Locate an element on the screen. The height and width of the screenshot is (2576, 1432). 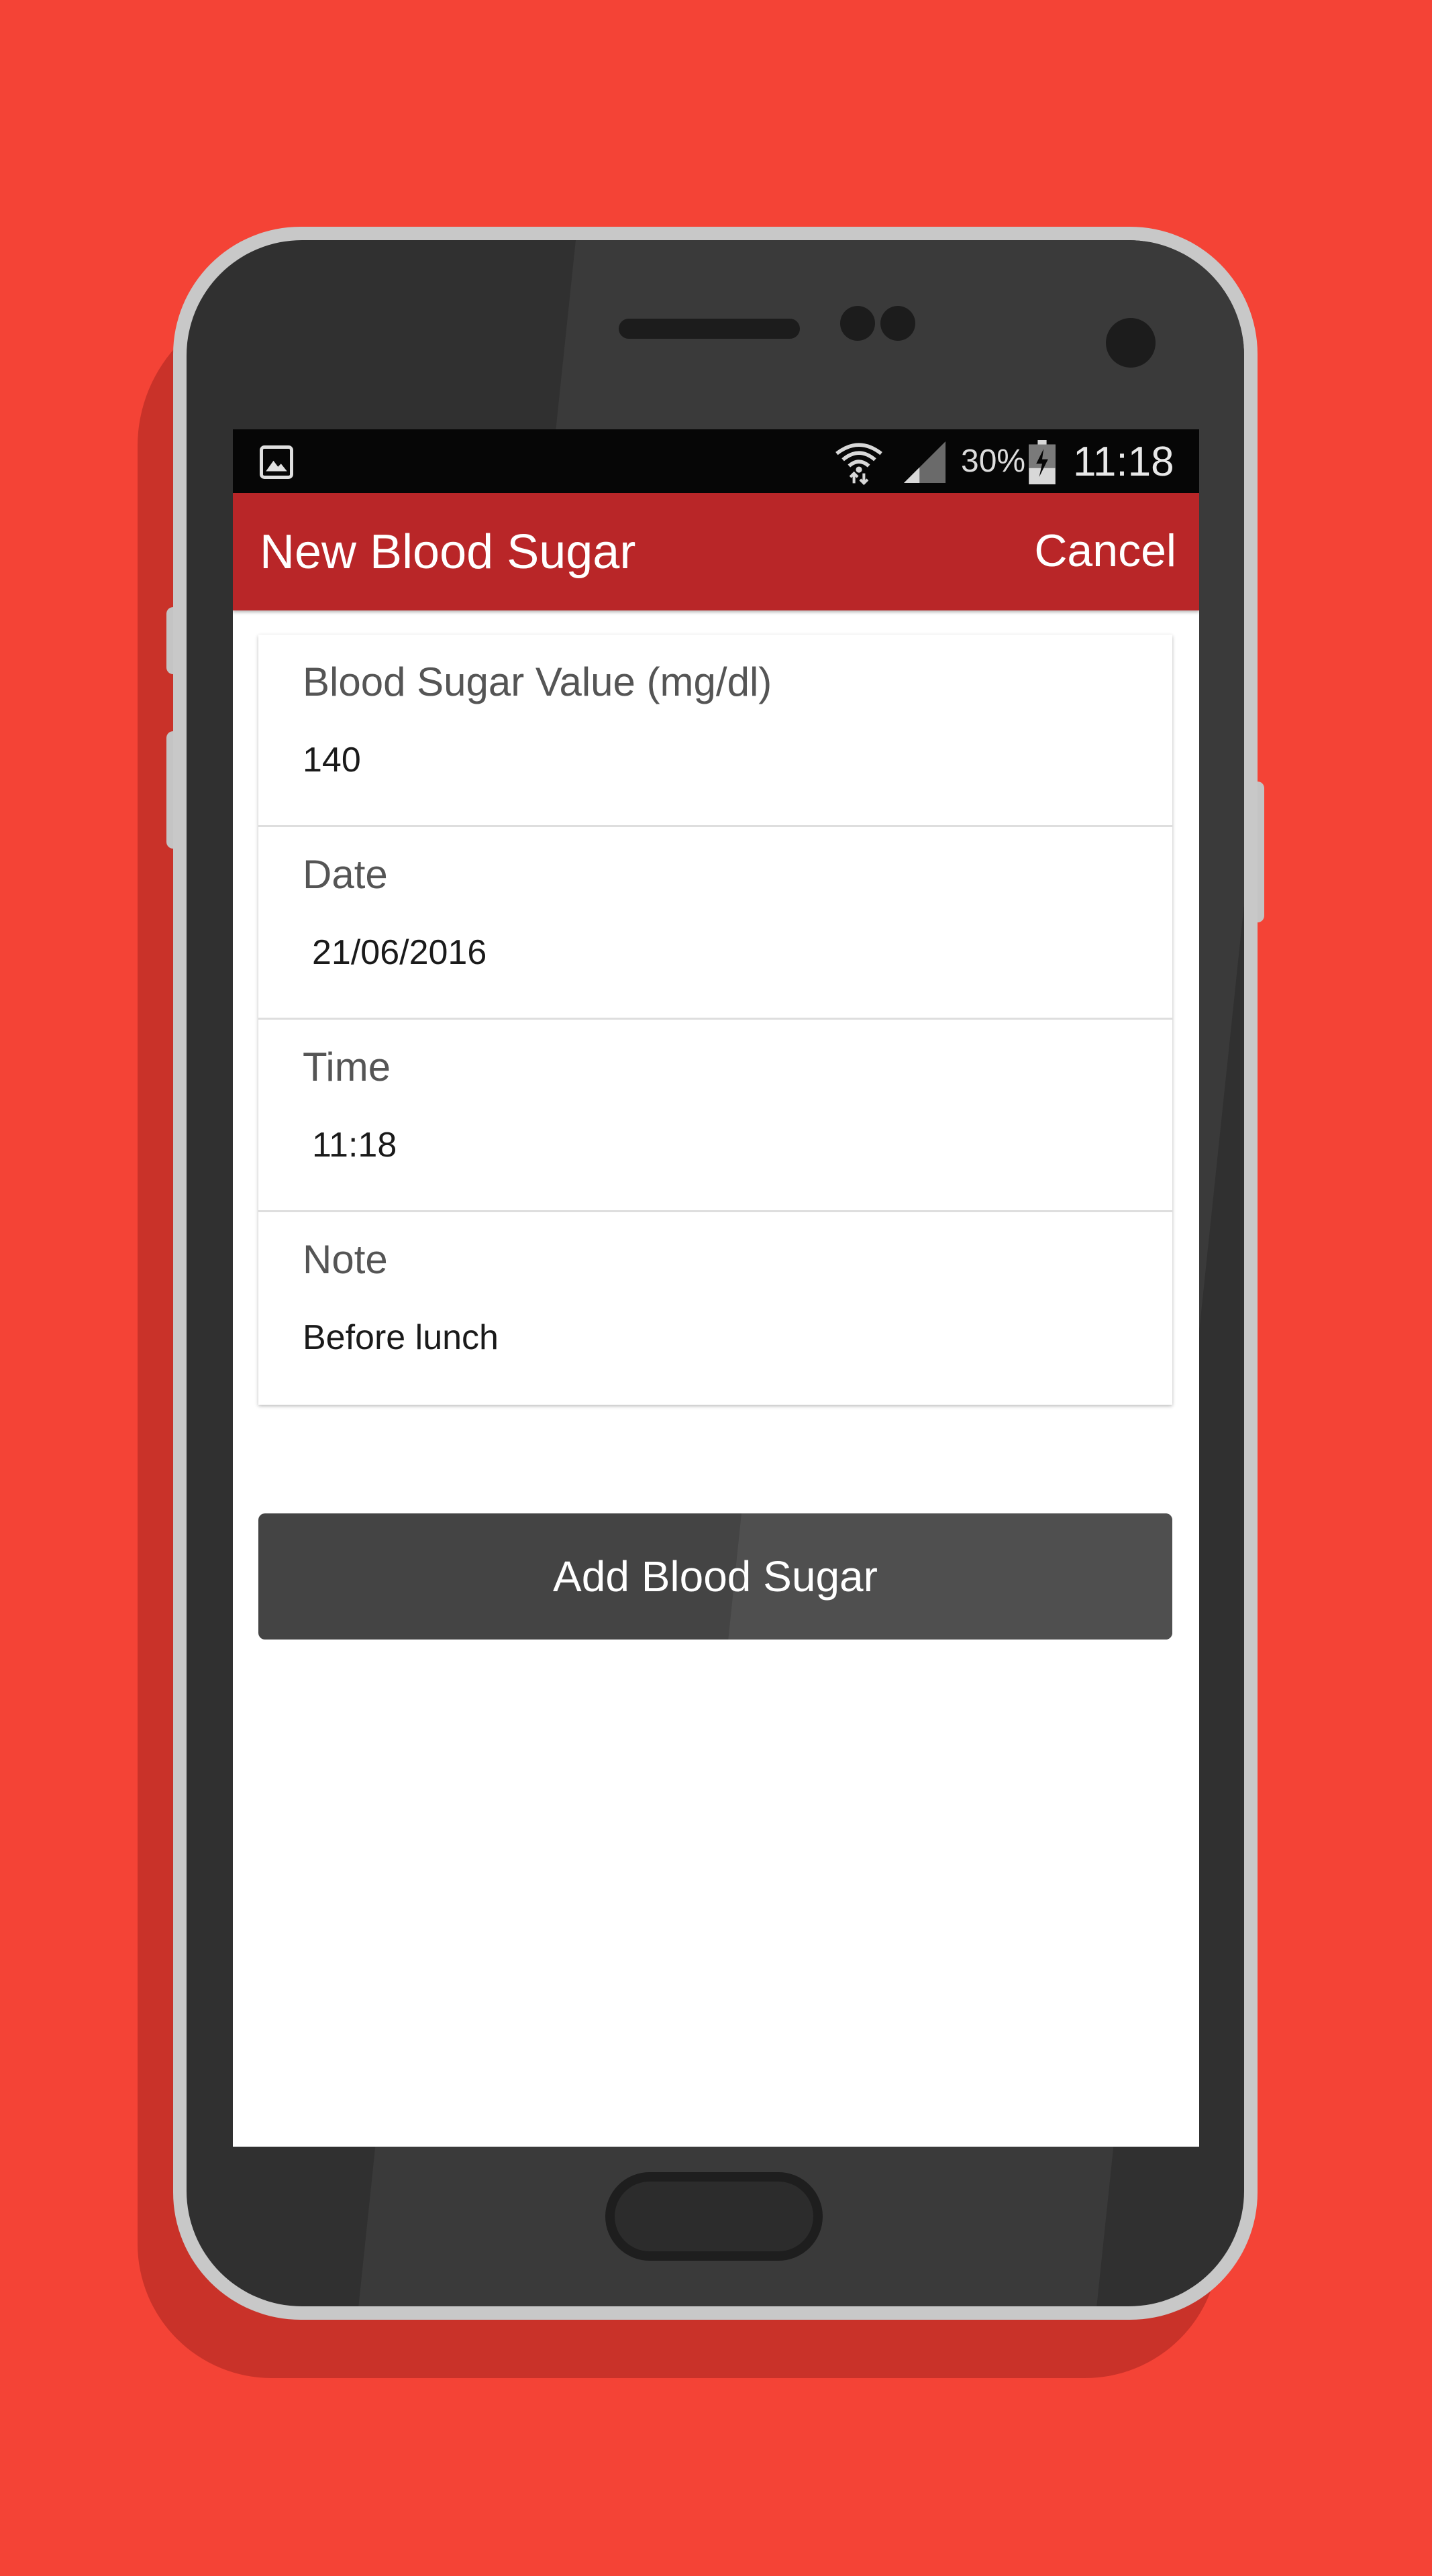
status-time: 11:18 is located at coordinates (1123, 462).